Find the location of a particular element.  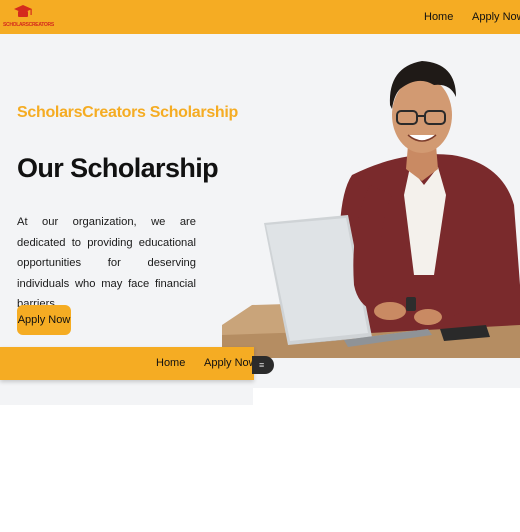

hamburger-icon: ≡ is located at coordinates (262, 365).